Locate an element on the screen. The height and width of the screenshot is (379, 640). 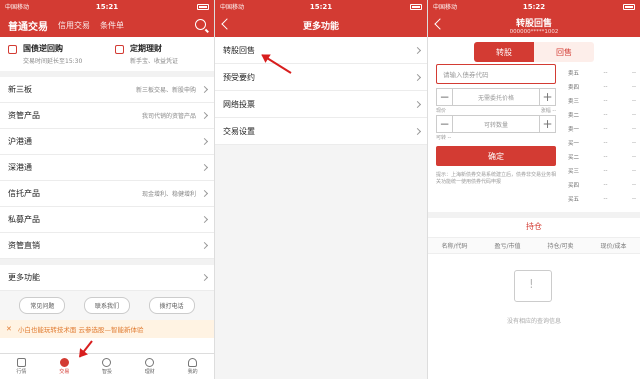
menu-row-private-equity: 私募产品 is located at coordinates (107, 220).